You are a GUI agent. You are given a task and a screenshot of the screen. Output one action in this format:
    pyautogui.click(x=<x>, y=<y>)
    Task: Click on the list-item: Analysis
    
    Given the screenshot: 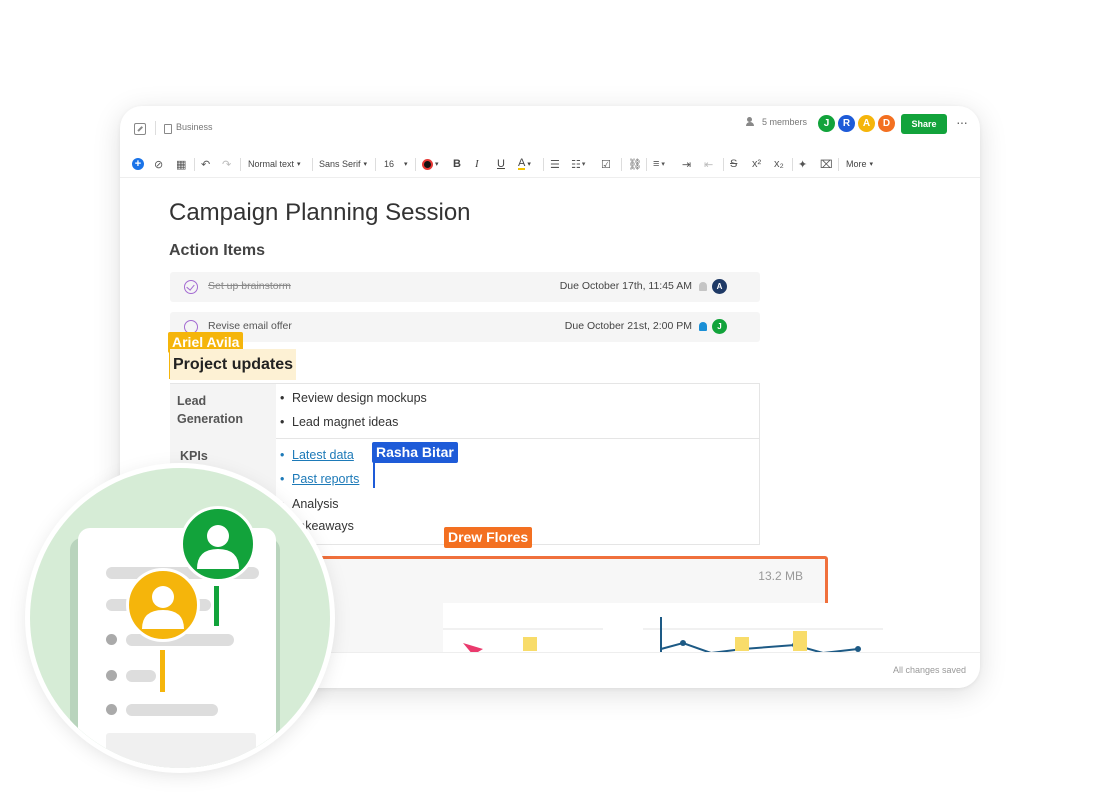 What is the action you would take?
    pyautogui.click(x=309, y=504)
    